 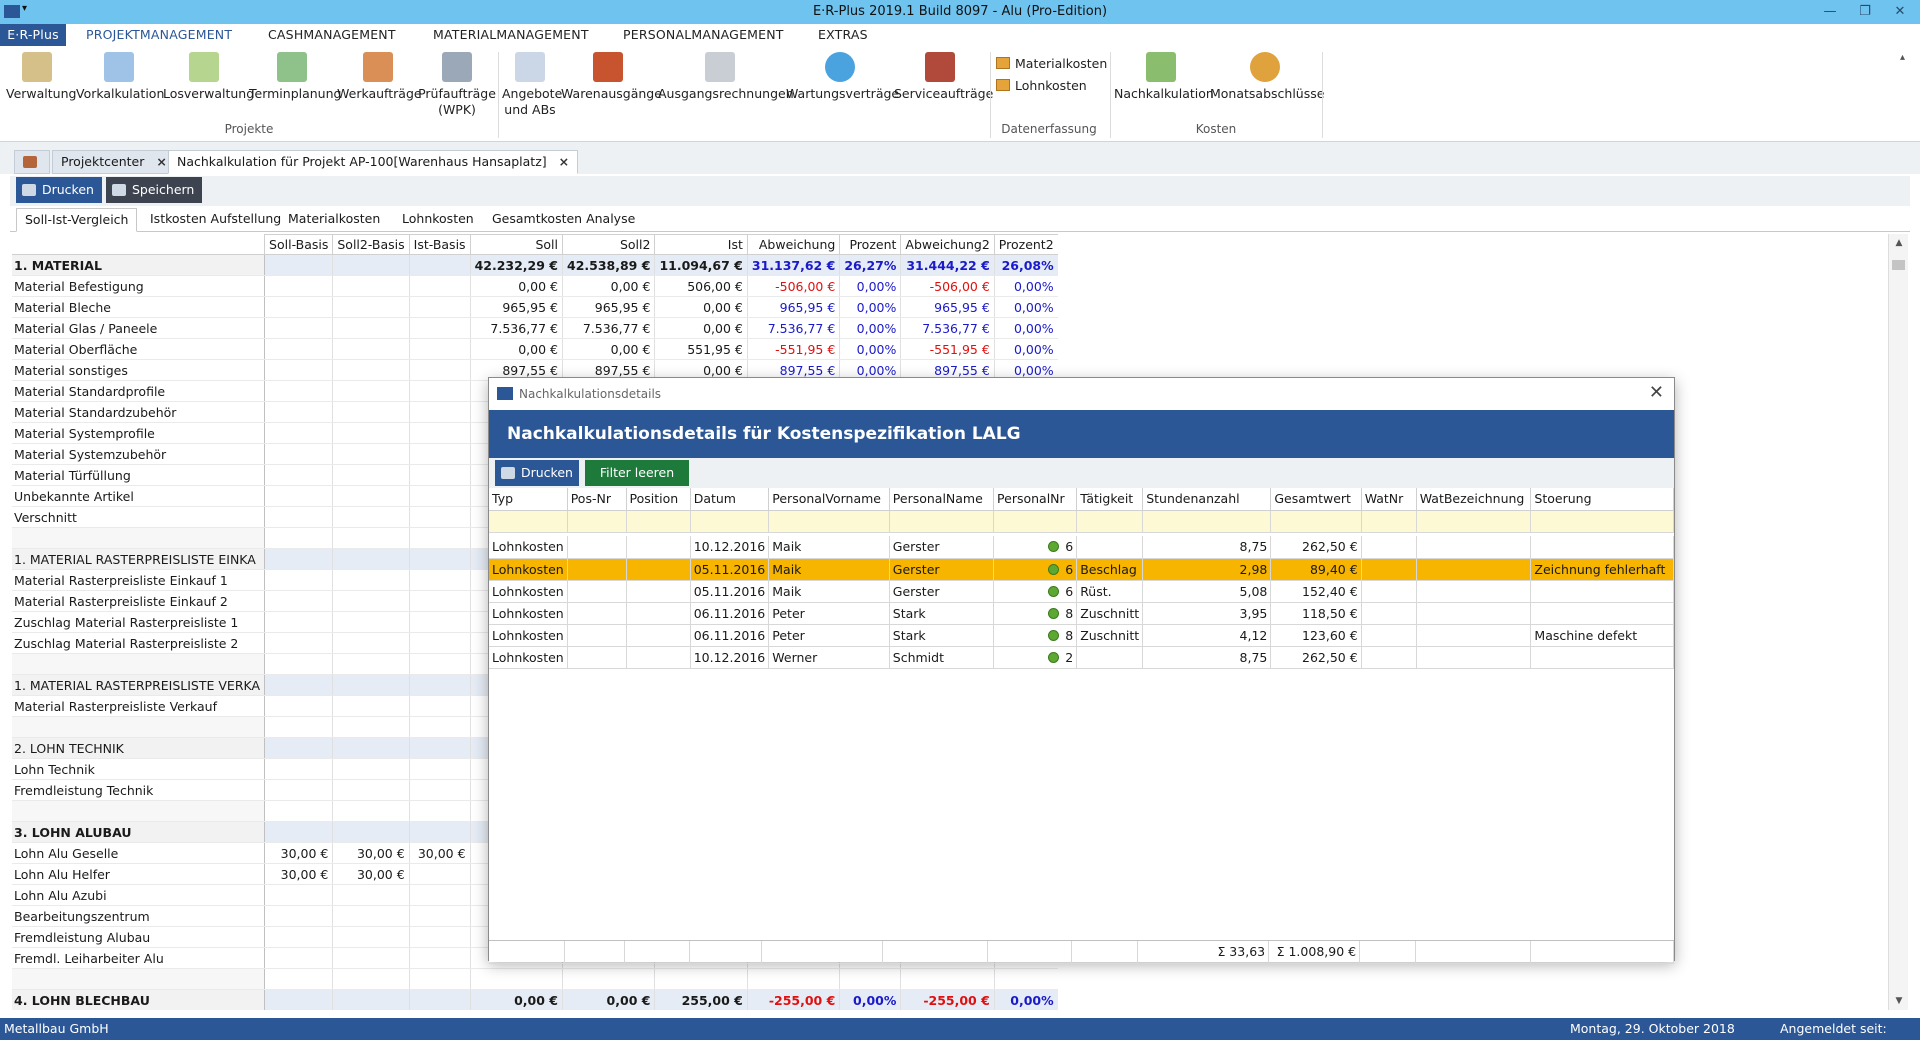 I want to click on vorkalkulation-button: Vorkalkulation, so click(x=120, y=77).